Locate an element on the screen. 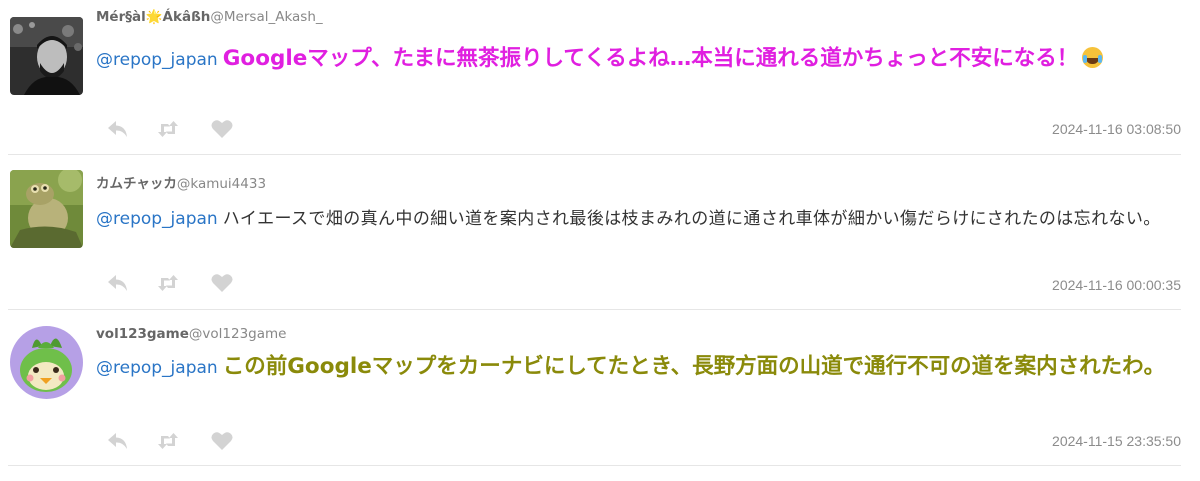  tweet-header: カムチャッカ@kamui4433 is located at coordinates (181, 182).